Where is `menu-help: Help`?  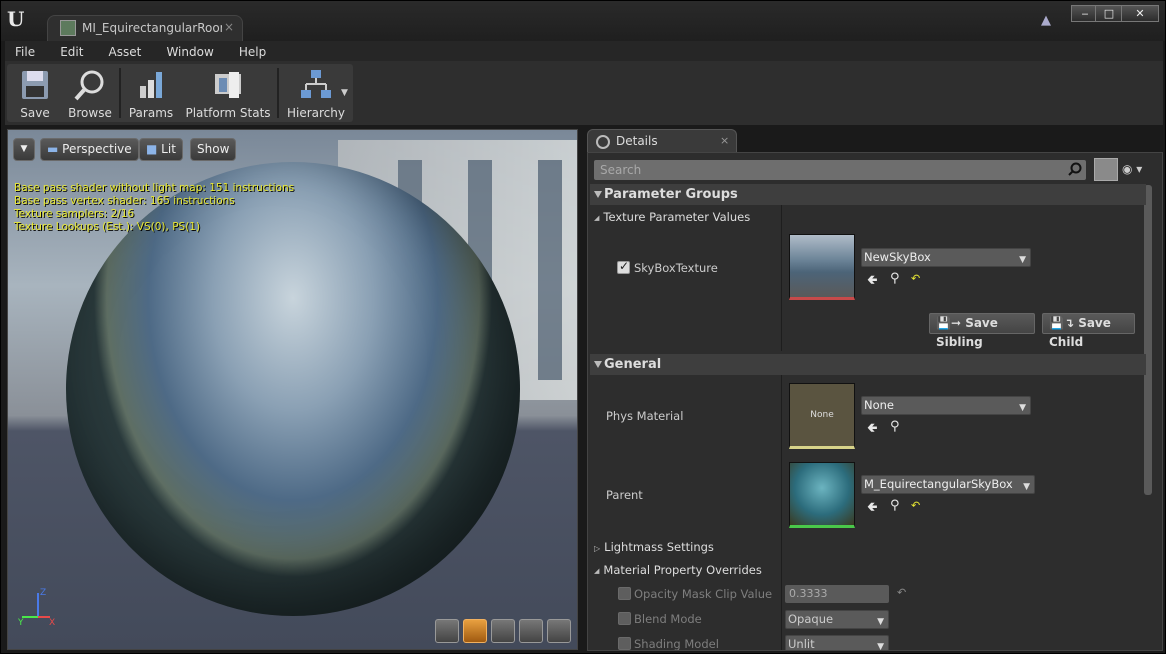
menu-help: Help is located at coordinates (252, 52).